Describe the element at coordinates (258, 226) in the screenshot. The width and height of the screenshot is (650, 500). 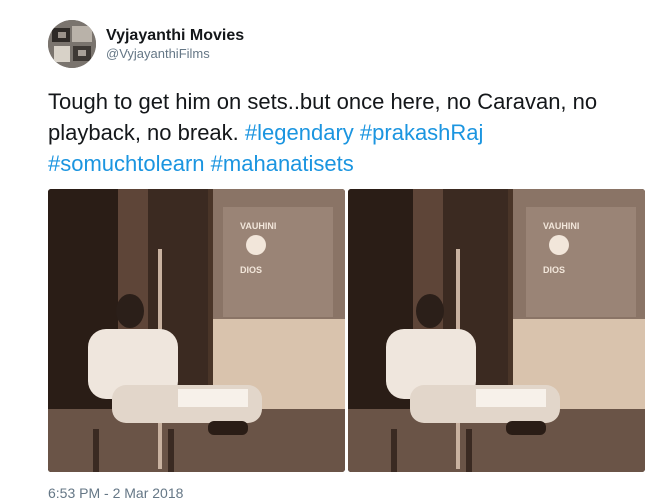
I see `photo-1-sign-vauhini: VAUHINI` at that location.